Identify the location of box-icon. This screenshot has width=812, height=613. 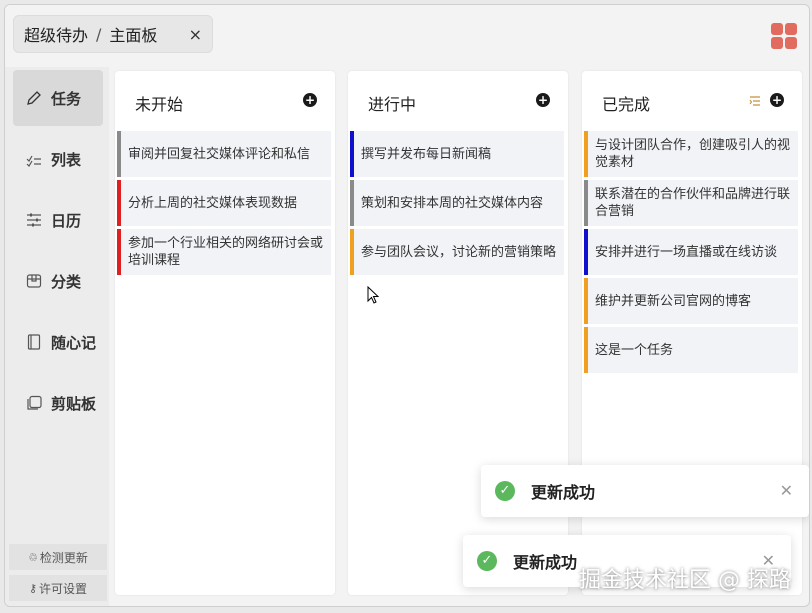
(34, 281).